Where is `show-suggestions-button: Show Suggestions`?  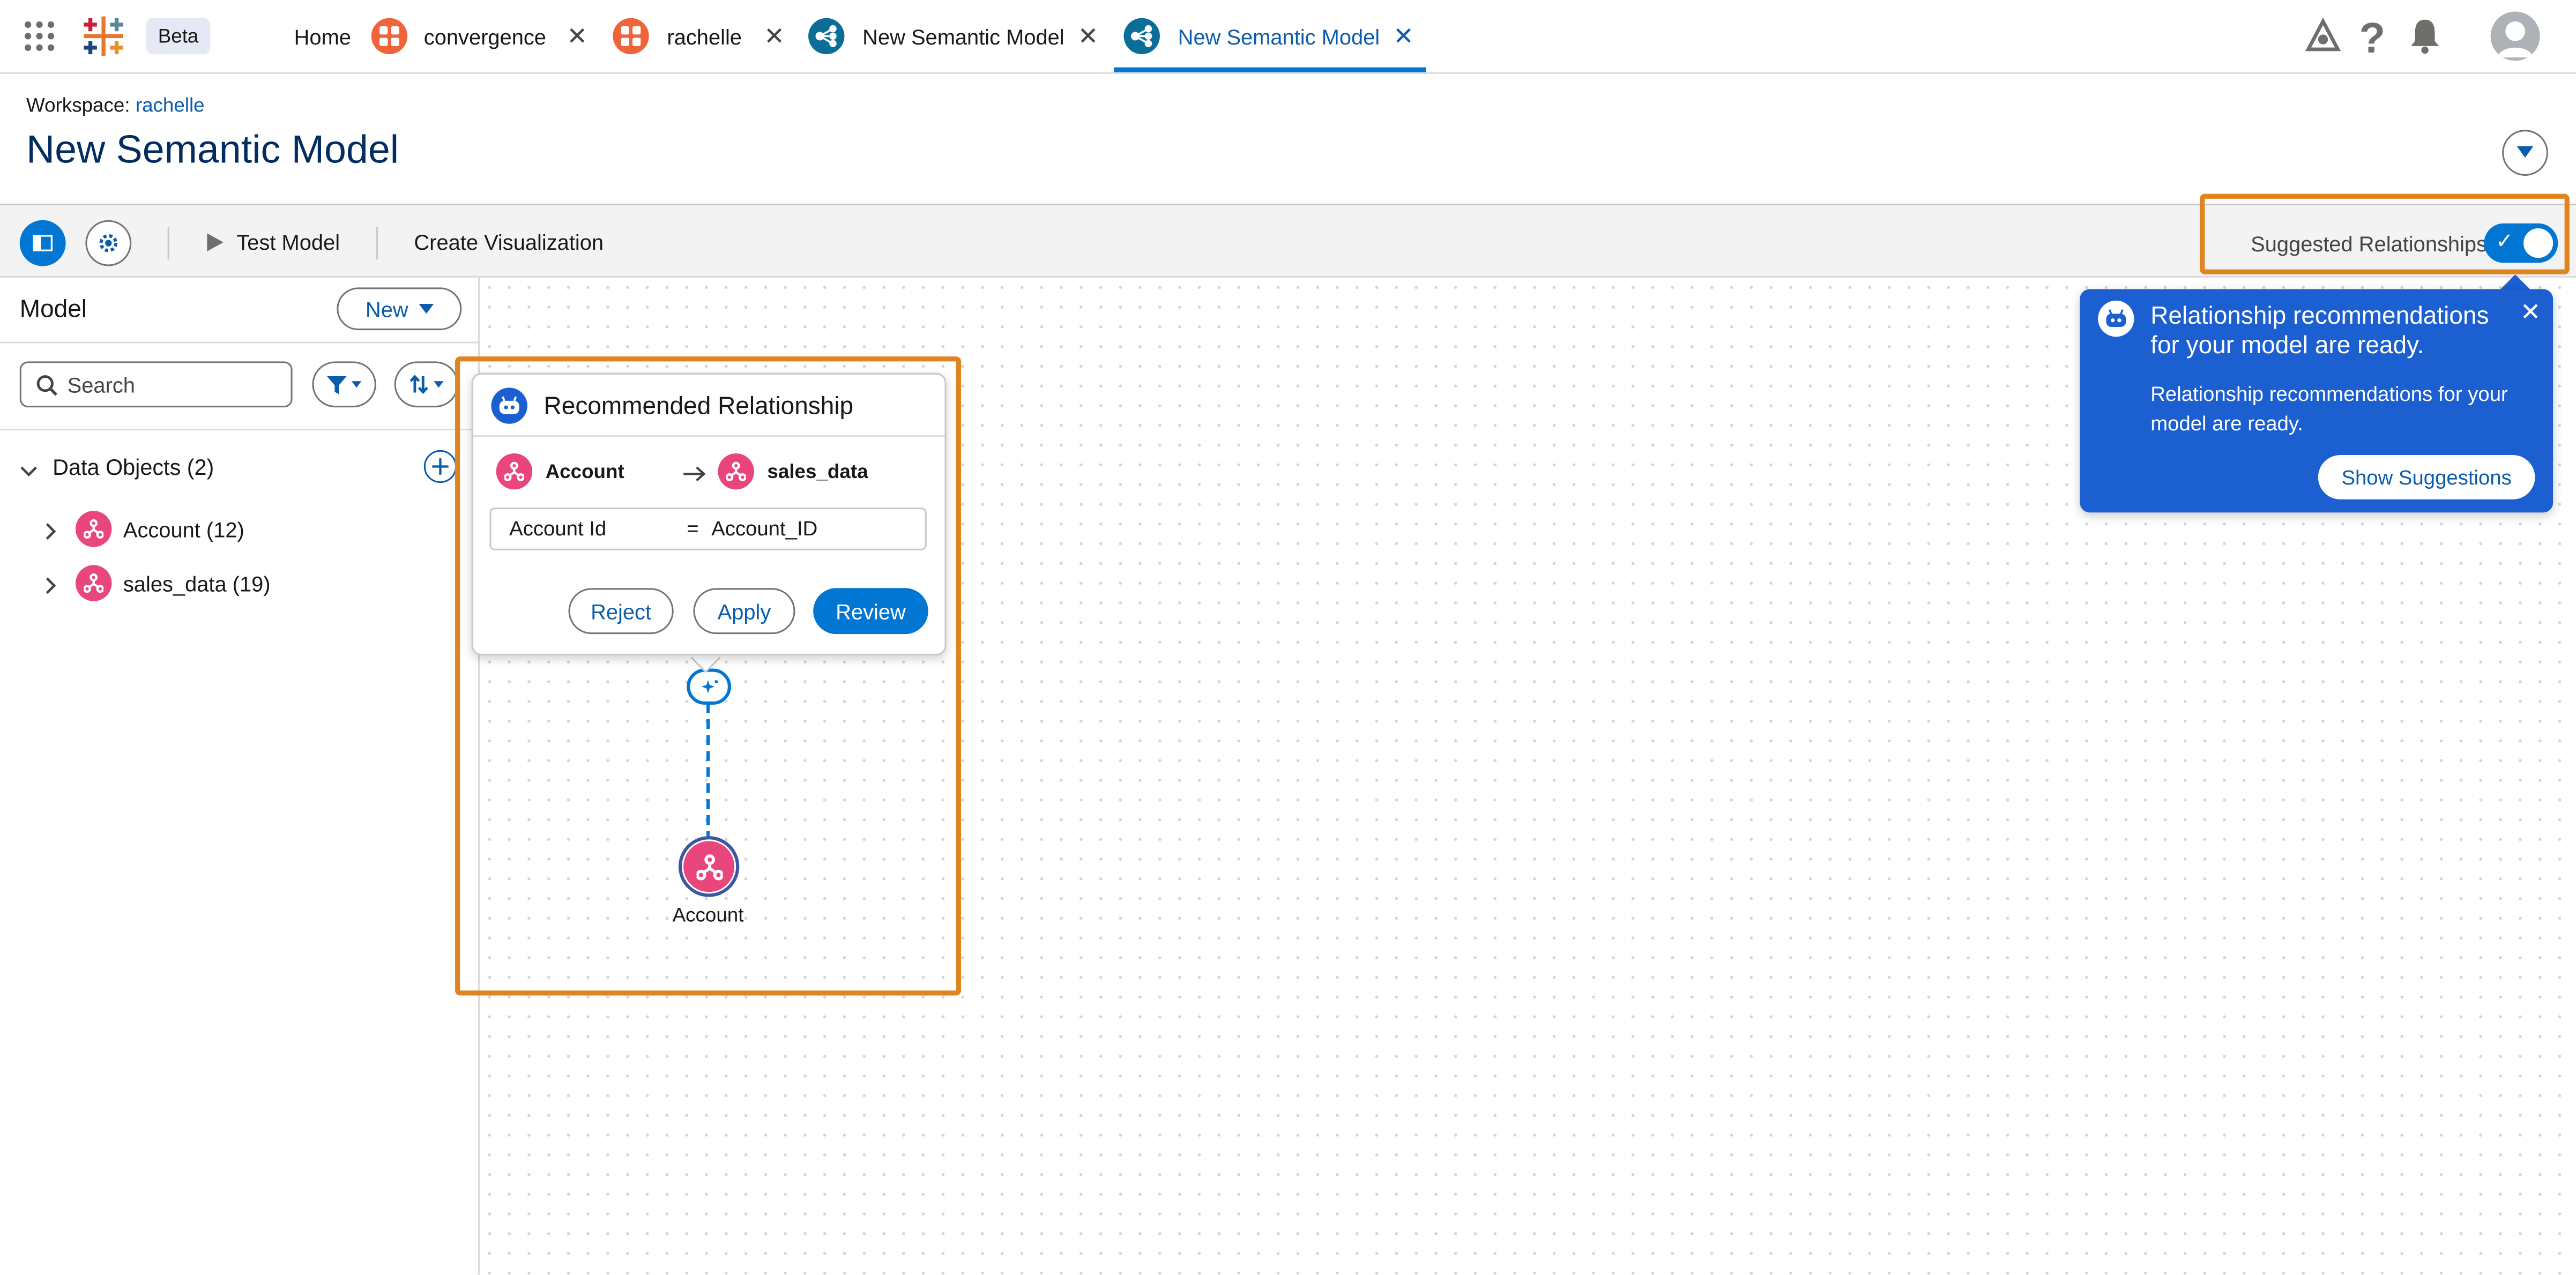
show-suggestions-button: Show Suggestions is located at coordinates (2426, 477).